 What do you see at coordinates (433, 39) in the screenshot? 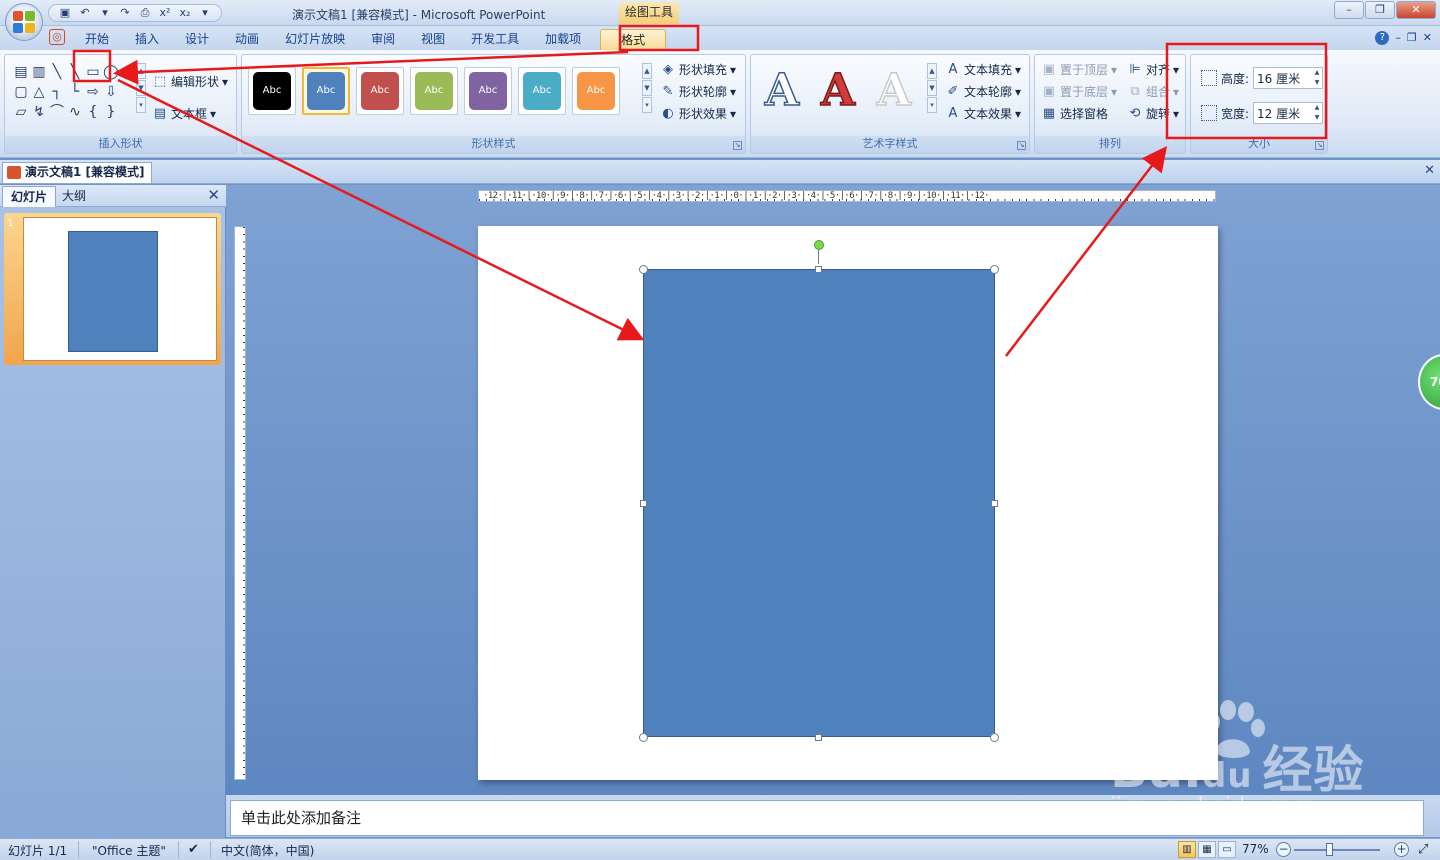
I see `tab-view: 视图` at bounding box center [433, 39].